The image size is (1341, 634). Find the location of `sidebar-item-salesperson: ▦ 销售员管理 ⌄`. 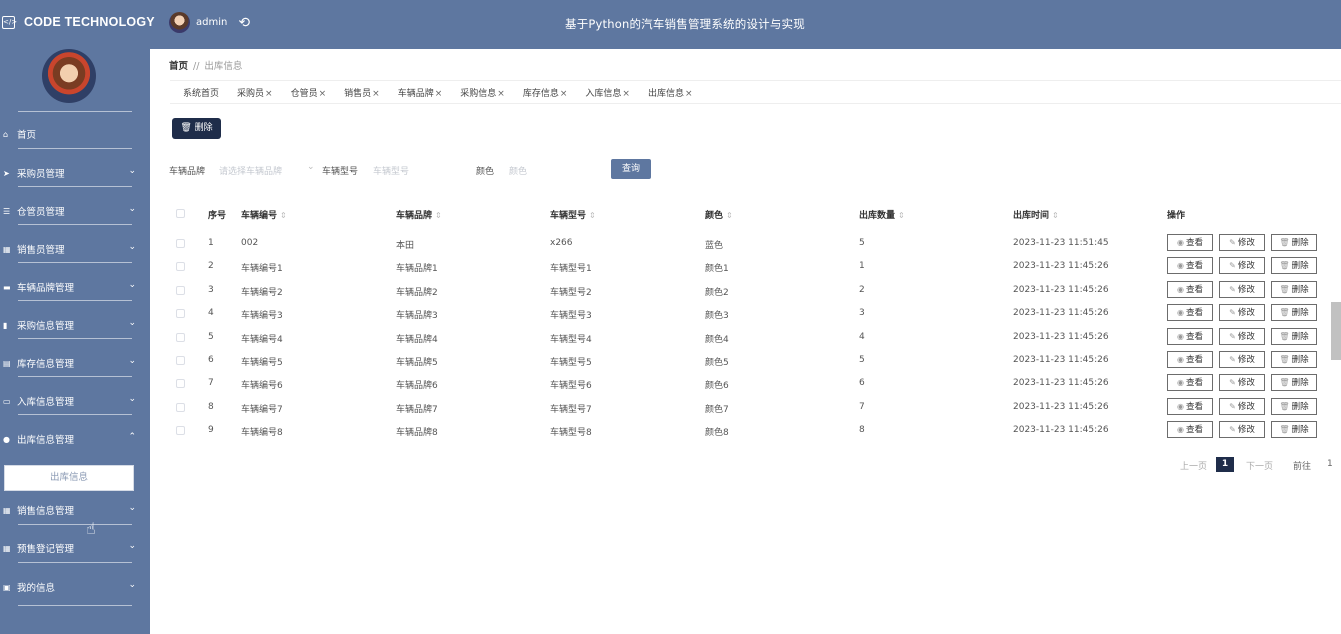

sidebar-item-salesperson: ▦ 销售员管理 ⌄ is located at coordinates (75, 249).